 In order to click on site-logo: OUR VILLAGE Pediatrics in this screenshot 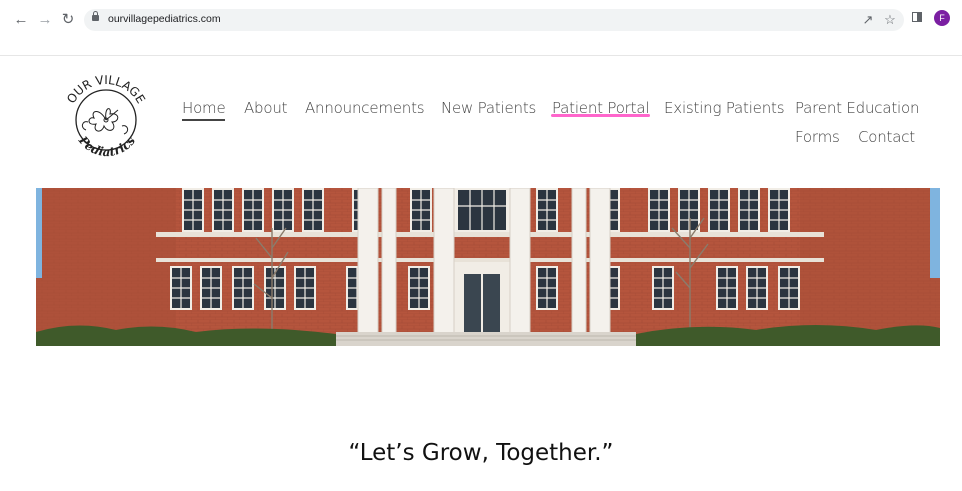, I will do `click(106, 120)`.